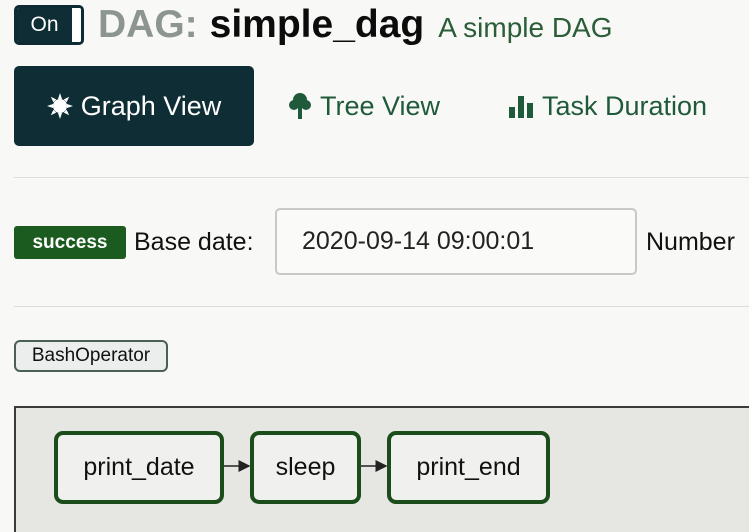 Image resolution: width=749 pixels, height=532 pixels. Describe the element at coordinates (70, 242) in the screenshot. I see `dag-state-badge: success` at that location.